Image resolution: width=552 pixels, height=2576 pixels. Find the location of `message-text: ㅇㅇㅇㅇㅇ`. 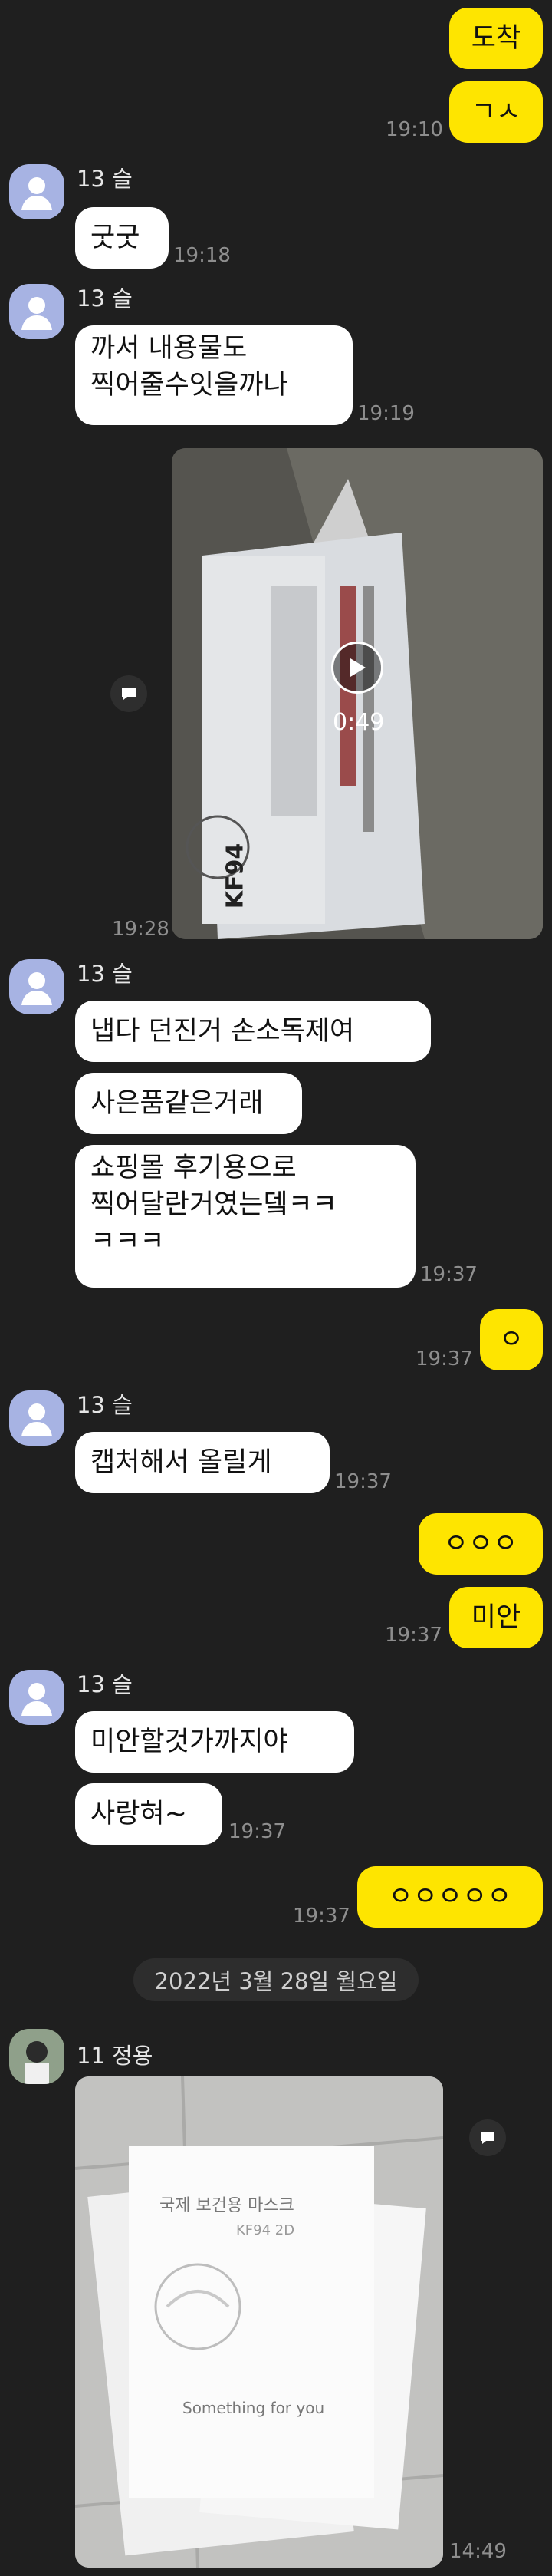

message-text: ㅇㅇㅇㅇㅇ is located at coordinates (450, 1896).